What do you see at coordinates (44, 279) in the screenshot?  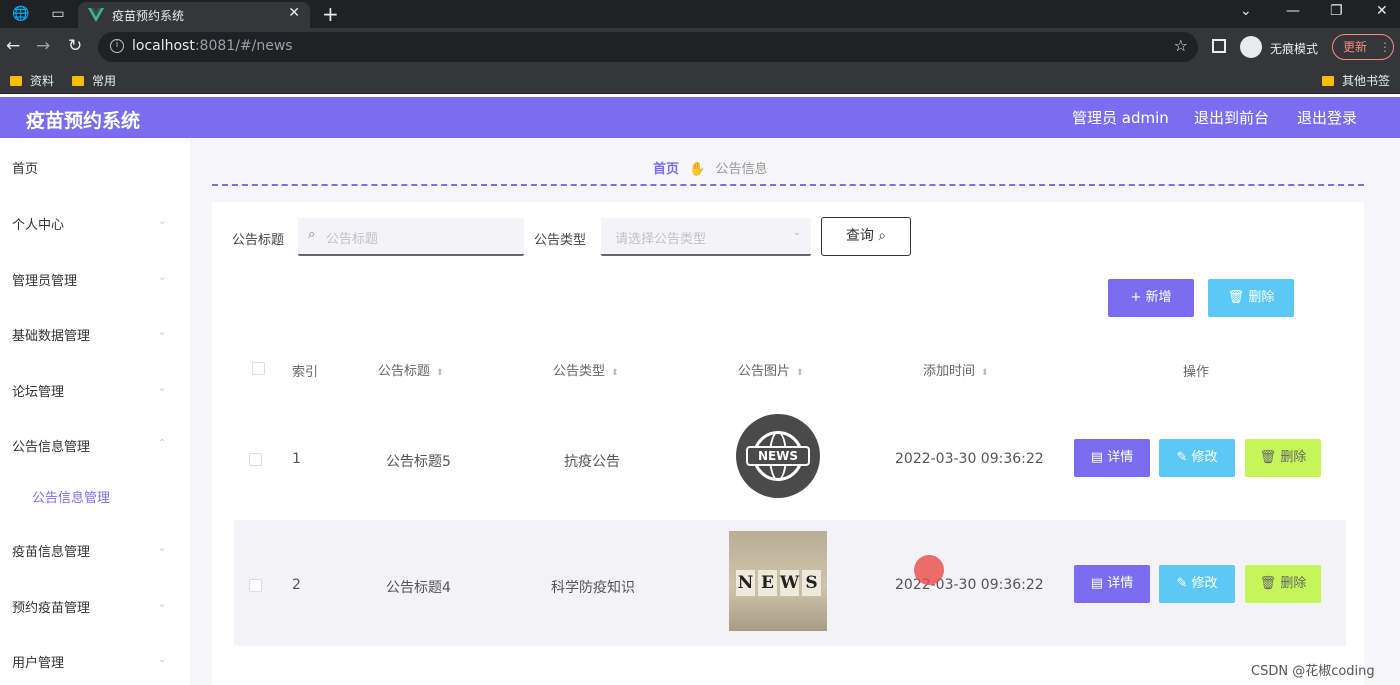 I see `sidebar-item-admin: 管理员管理` at bounding box center [44, 279].